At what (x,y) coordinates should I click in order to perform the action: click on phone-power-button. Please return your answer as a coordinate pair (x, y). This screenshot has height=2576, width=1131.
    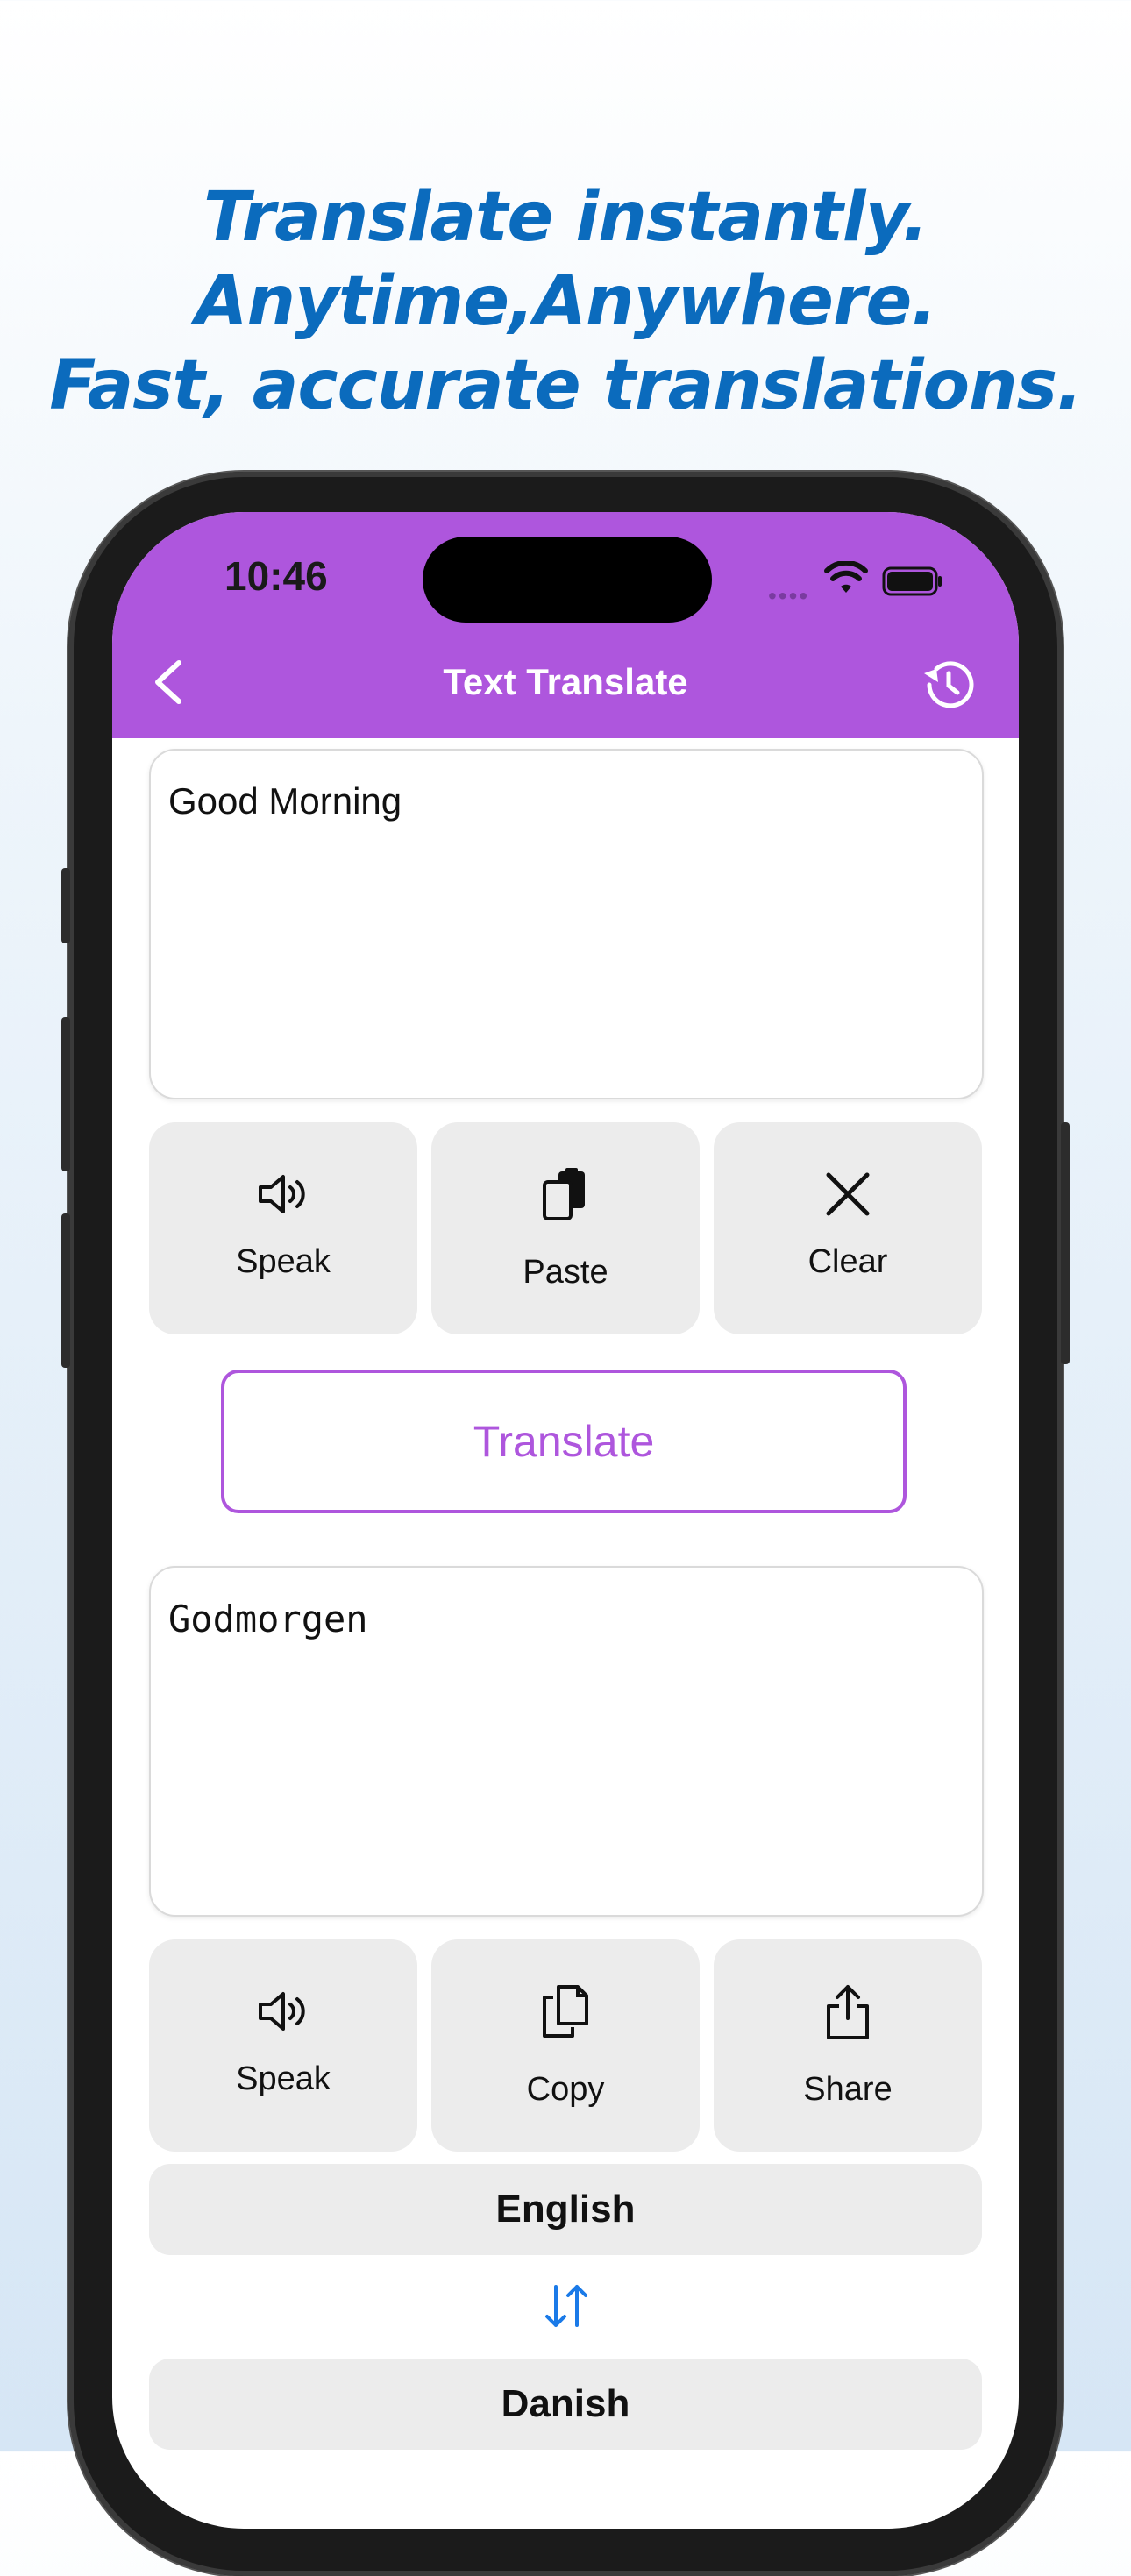
    Looking at the image, I should click on (1065, 1243).